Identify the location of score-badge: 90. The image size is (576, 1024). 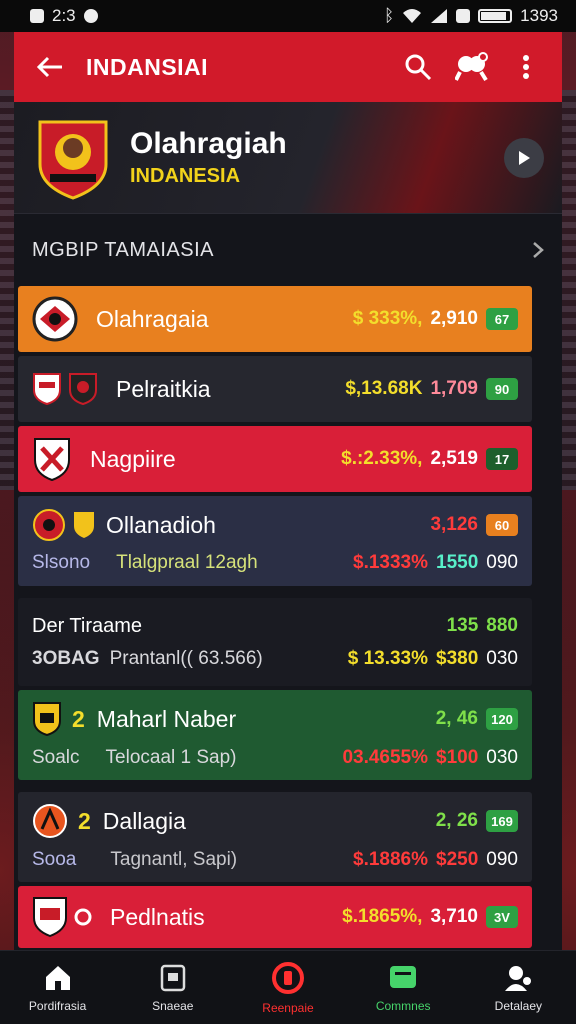
(502, 389).